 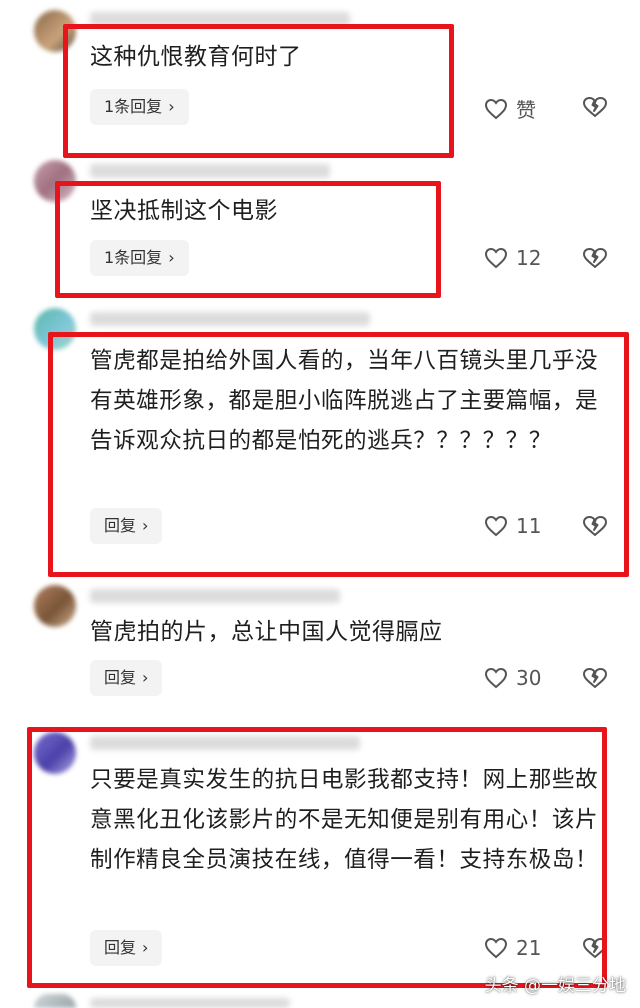 I want to click on reply-label: 回复, so click(x=120, y=677).